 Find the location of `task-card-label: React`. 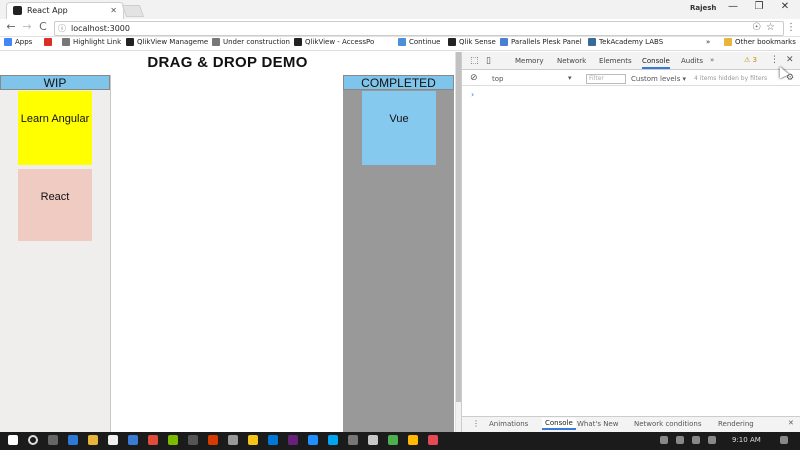

task-card-label: React is located at coordinates (55, 197).